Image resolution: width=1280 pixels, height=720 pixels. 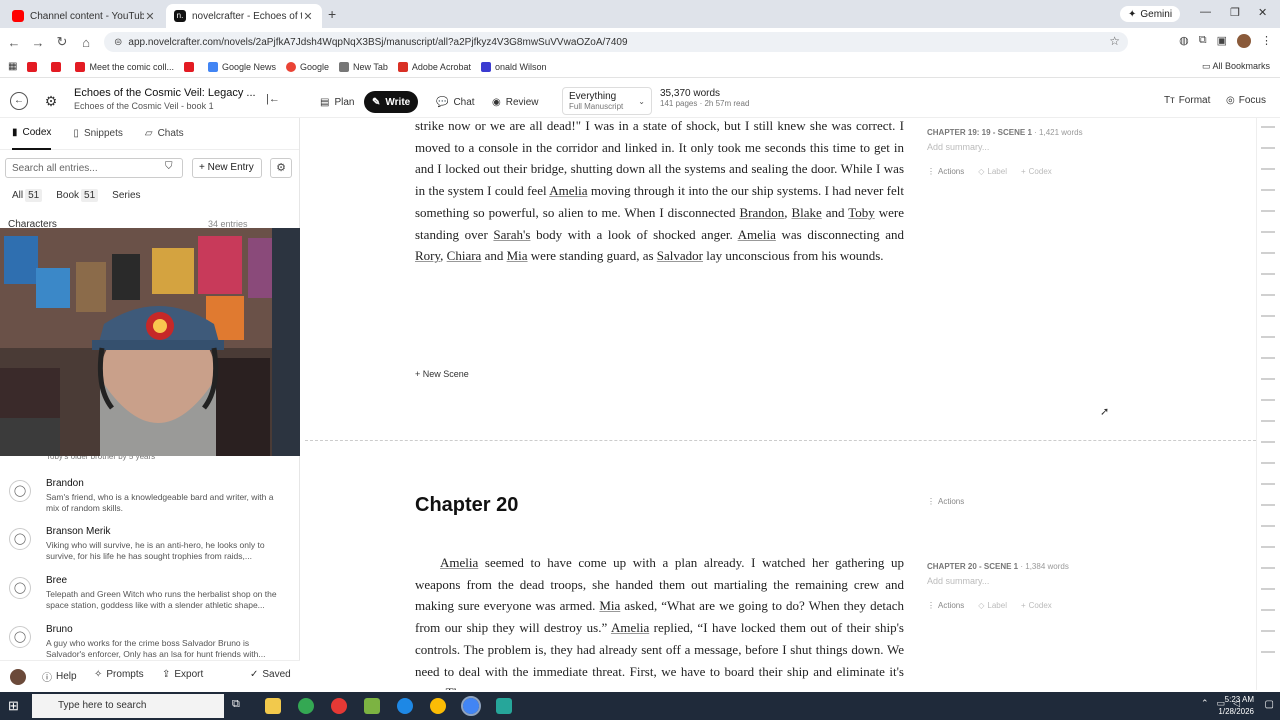 What do you see at coordinates (442, 374) in the screenshot?
I see `new-scene-button: + New Scene` at bounding box center [442, 374].